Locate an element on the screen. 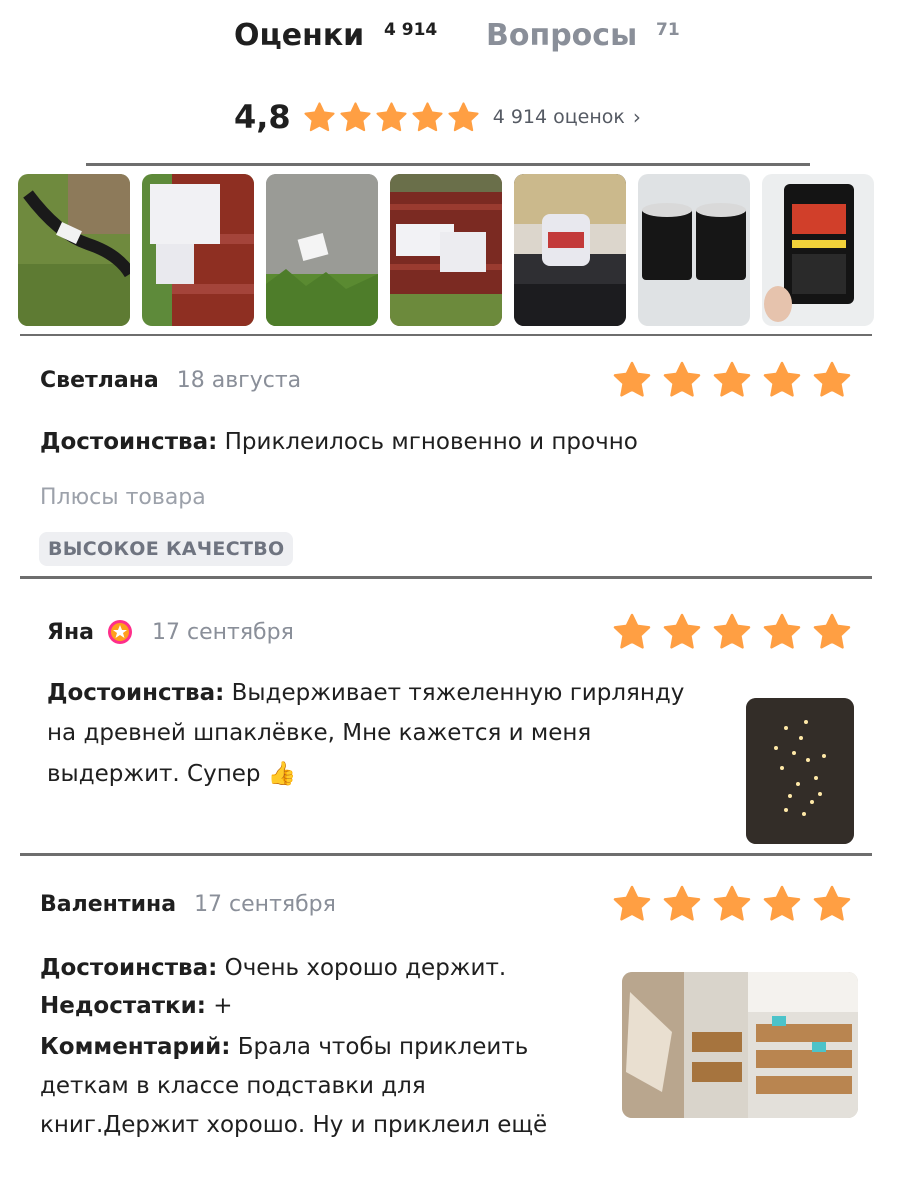 This screenshot has height=1200, width=900. quality-tag: ВЫСОКОЕ КАЧЕСТВО is located at coordinates (166, 549).